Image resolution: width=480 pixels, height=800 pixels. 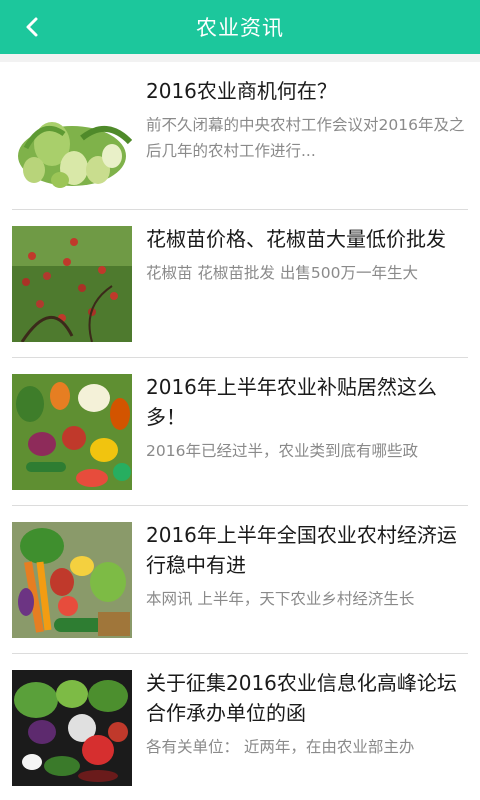 What do you see at coordinates (72, 580) in the screenshot?
I see `news-thumbnail-vegetable-basket` at bounding box center [72, 580].